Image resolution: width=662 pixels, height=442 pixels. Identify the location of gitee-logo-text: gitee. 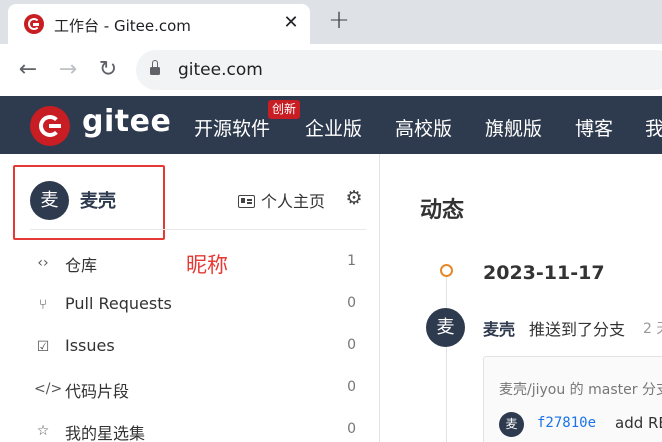
(126, 121).